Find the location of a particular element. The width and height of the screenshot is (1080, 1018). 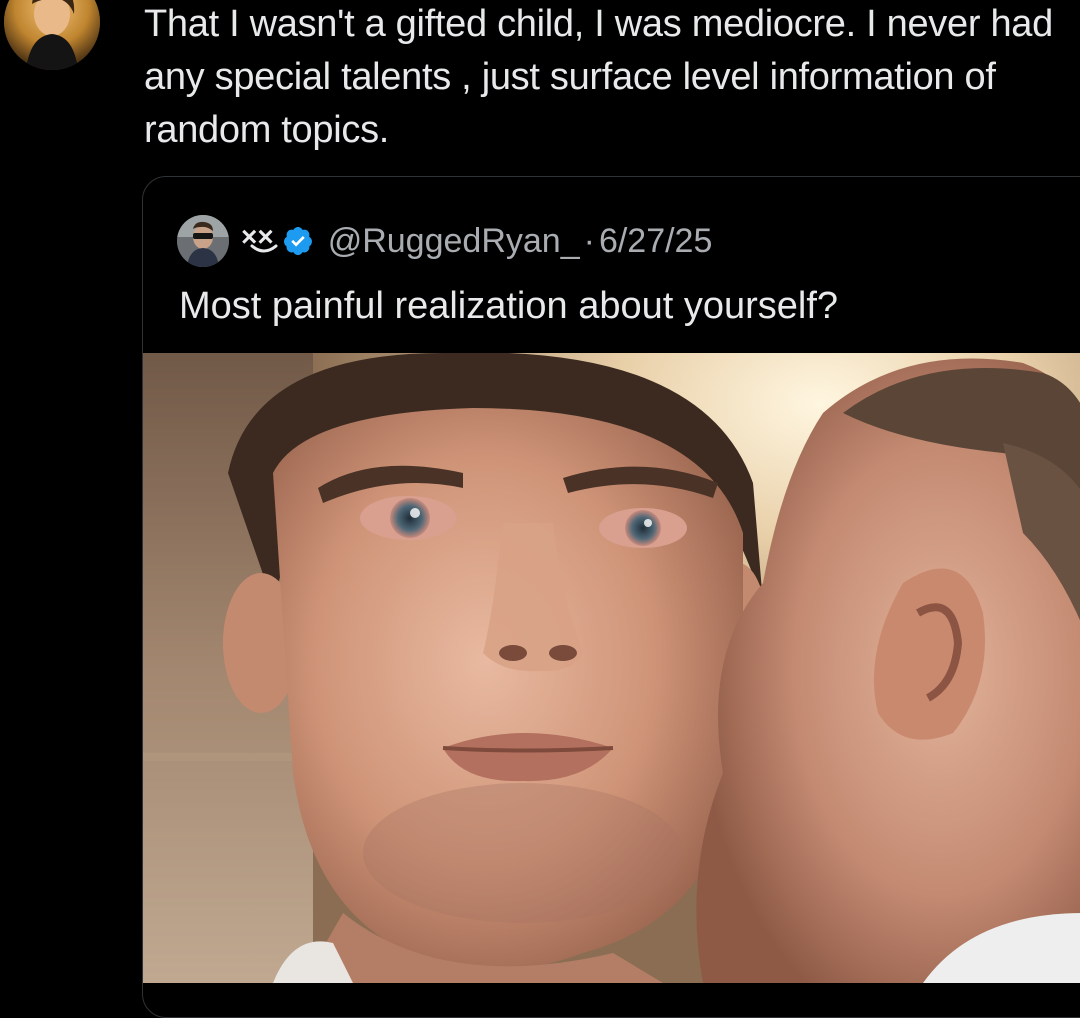

verified-badge-icon is located at coordinates (298, 241).